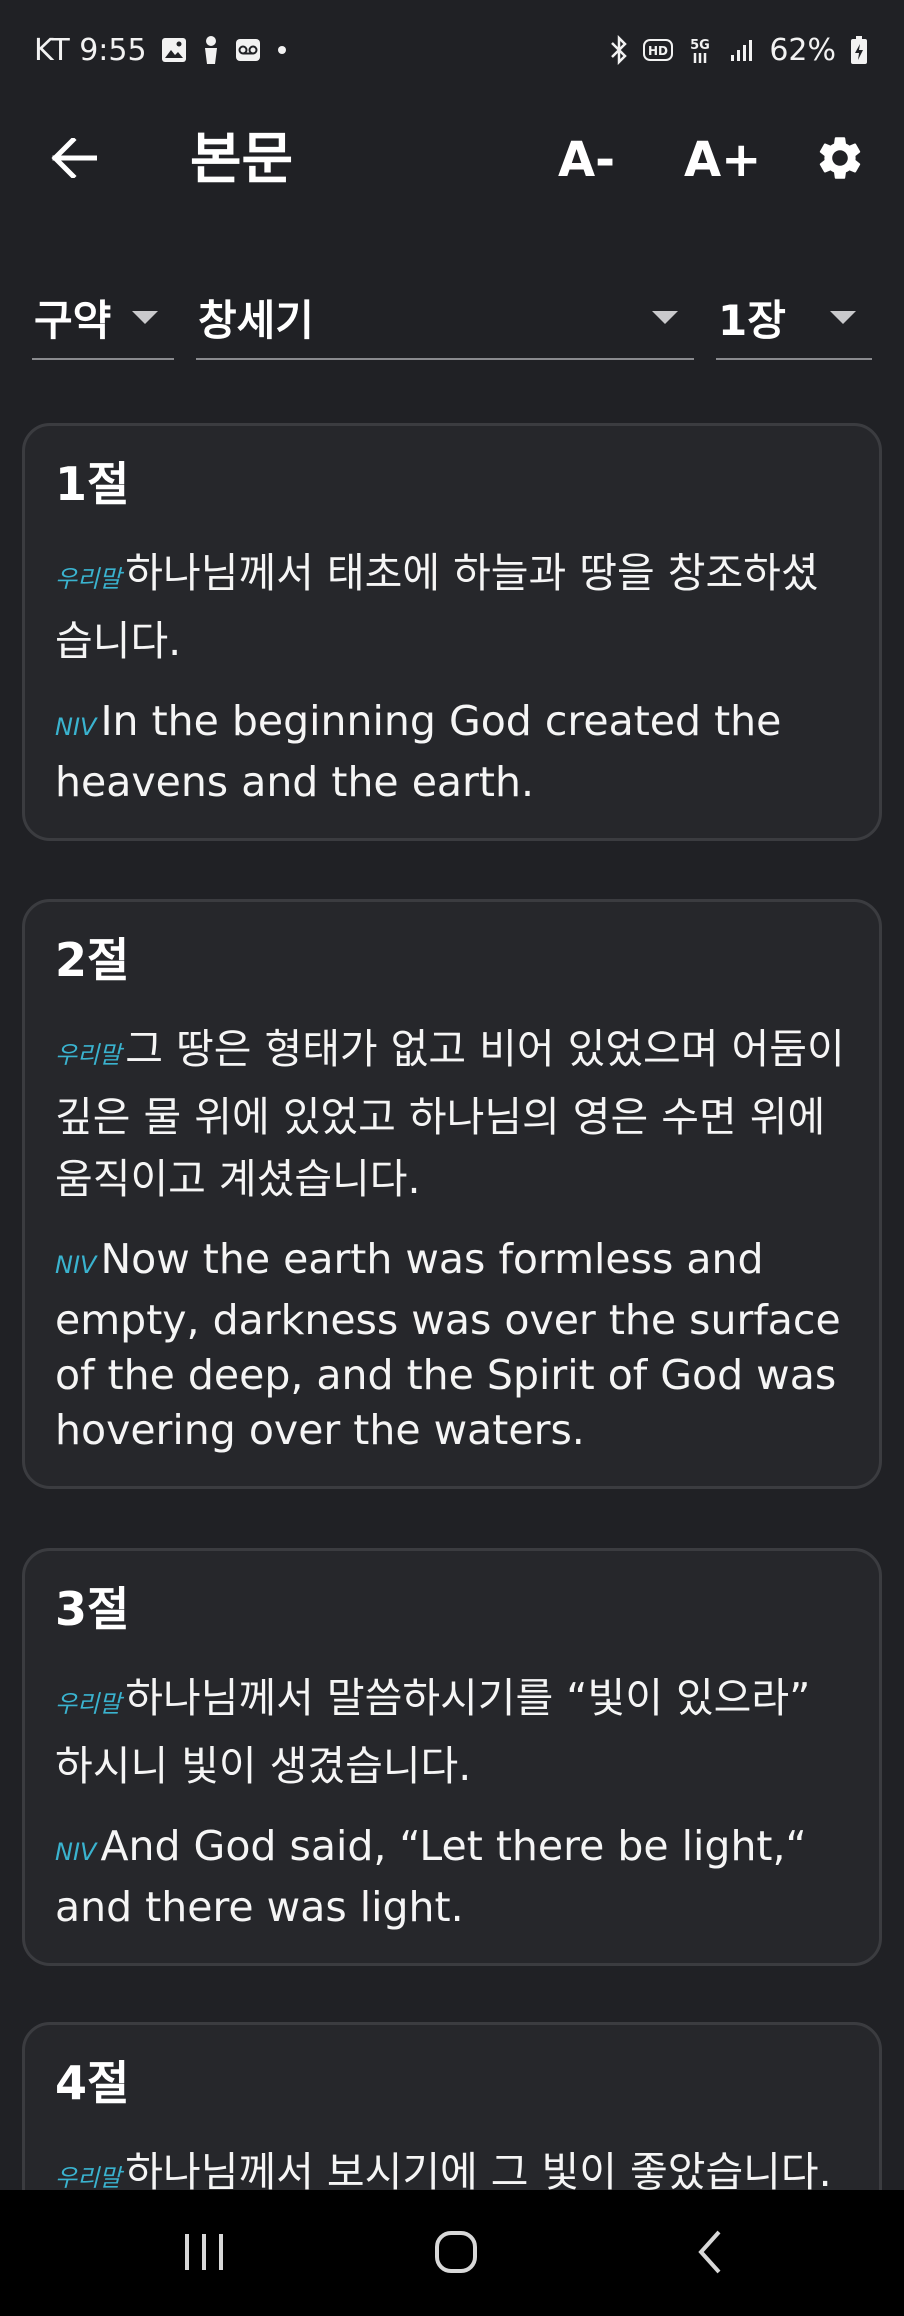 The height and width of the screenshot is (2316, 904). I want to click on hd-icon: HD, so click(658, 50).